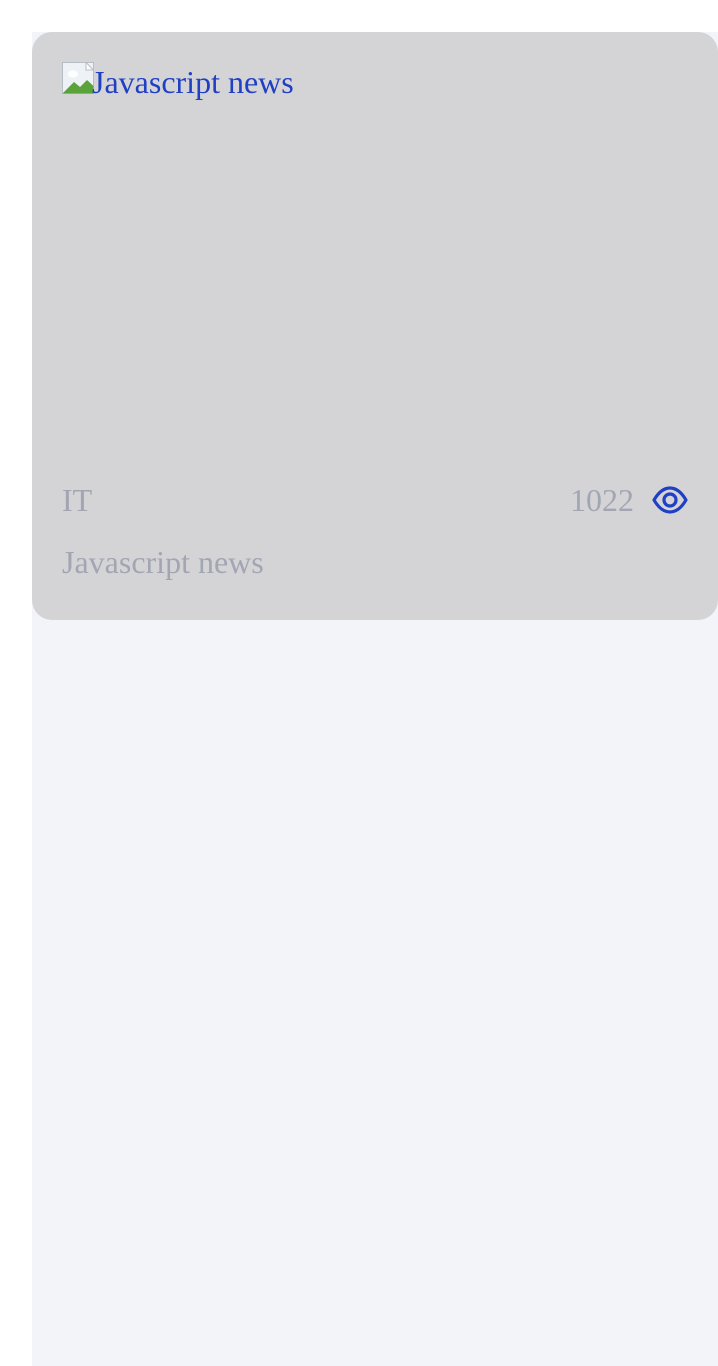 This screenshot has width=718, height=1366. Describe the element at coordinates (602, 499) in the screenshot. I see `view-count: 1022` at that location.